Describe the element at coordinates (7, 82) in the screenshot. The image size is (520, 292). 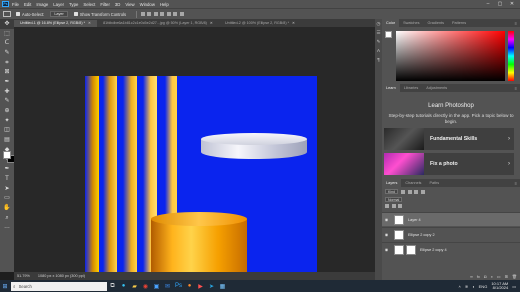
I see `eyedropper-icon: ✒` at that location.